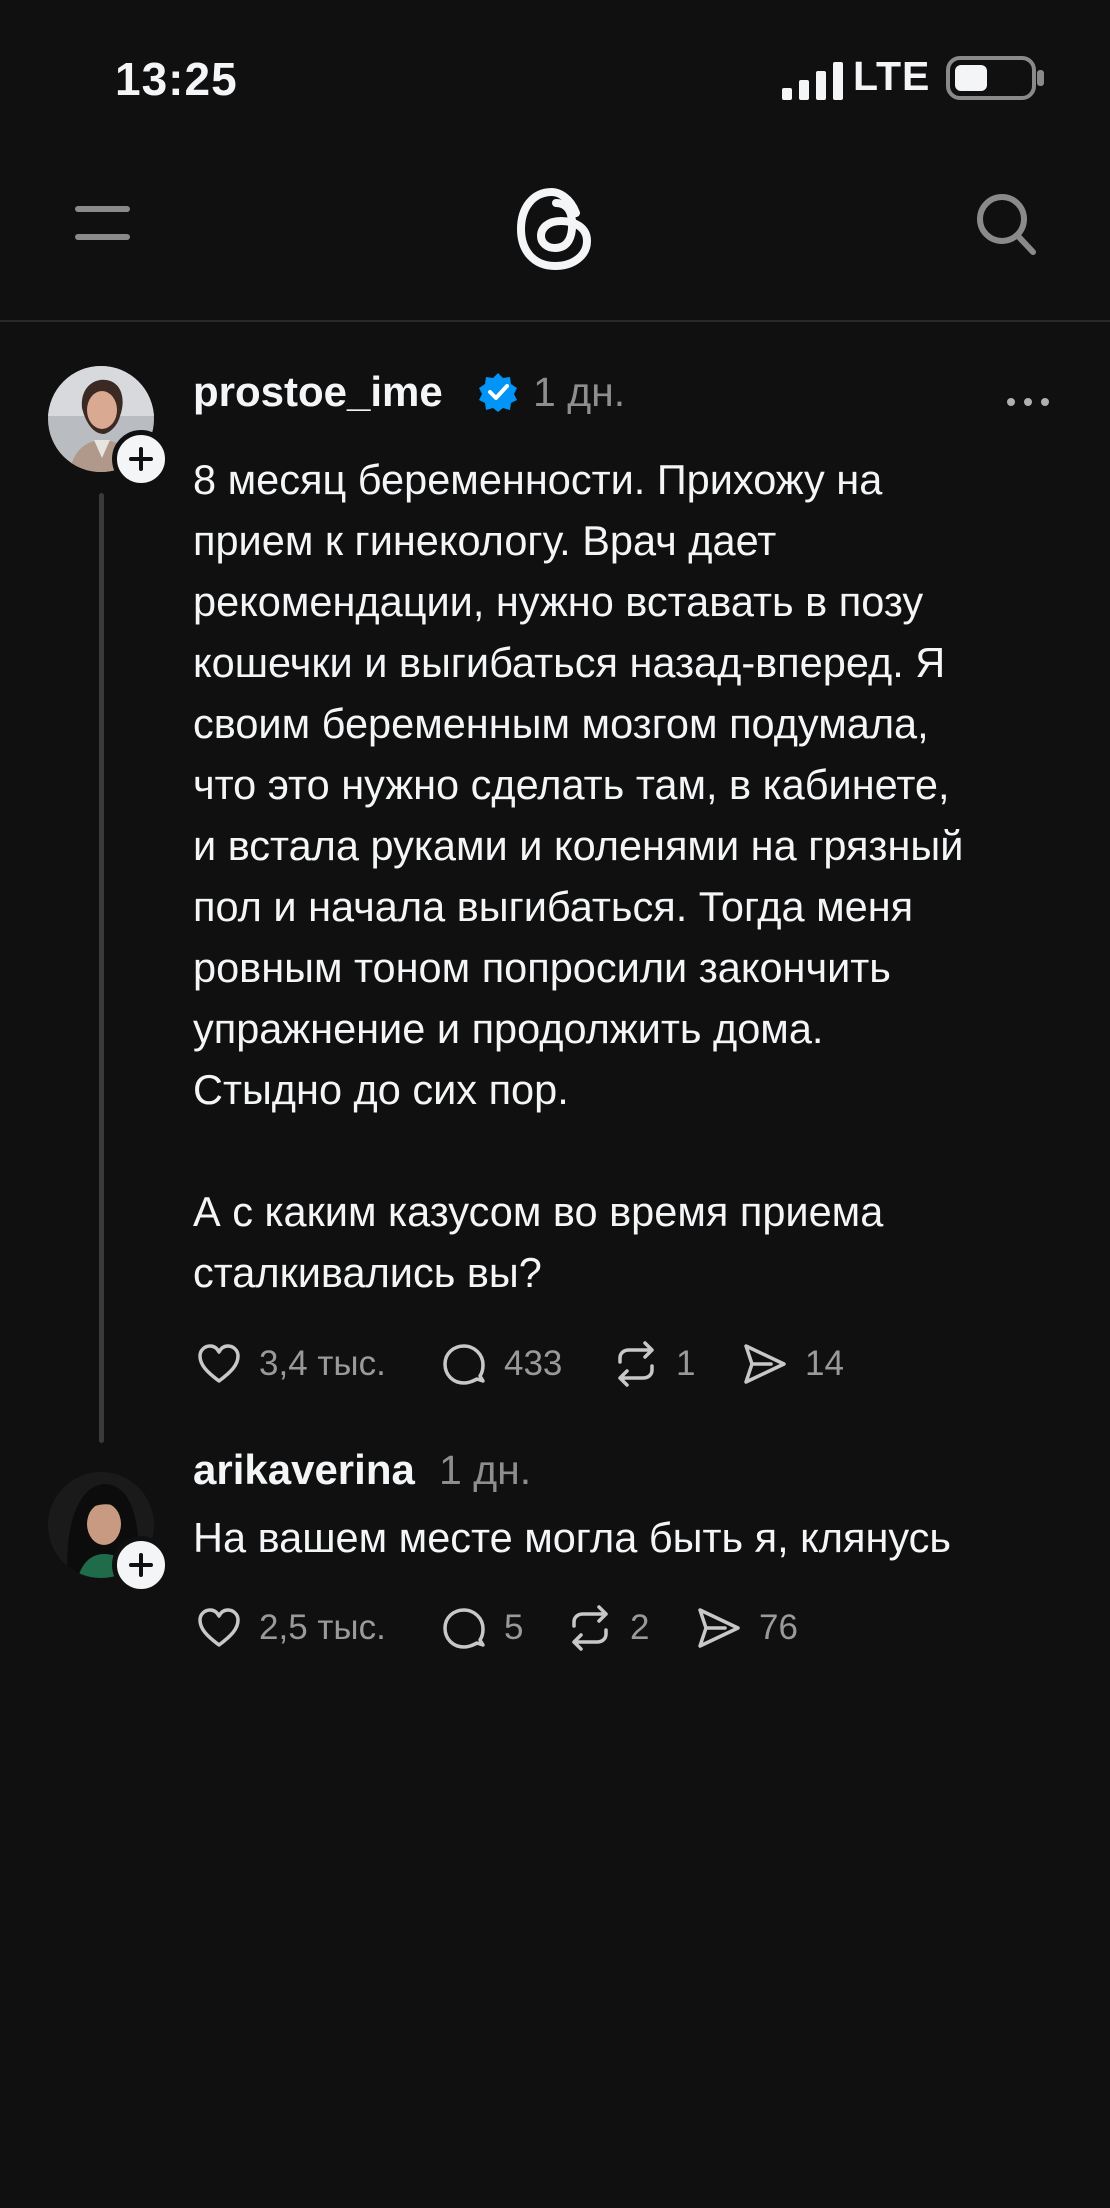 Image resolution: width=1110 pixels, height=2208 pixels. I want to click on reply-repost-button: 2, so click(607, 1628).